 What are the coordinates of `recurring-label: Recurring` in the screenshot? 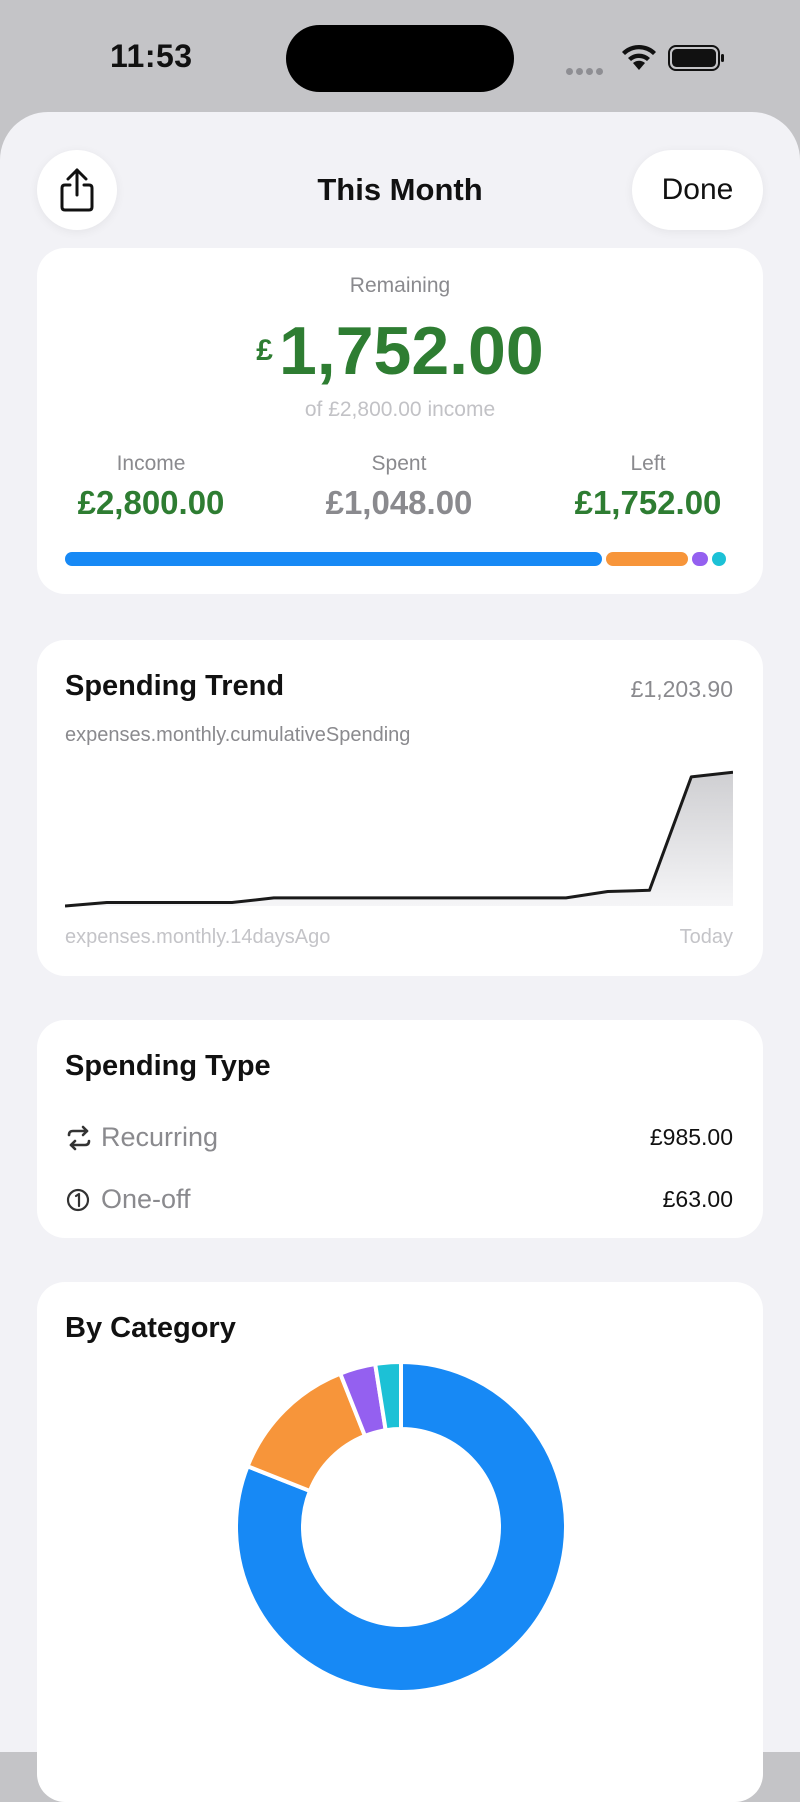 It's located at (160, 1137).